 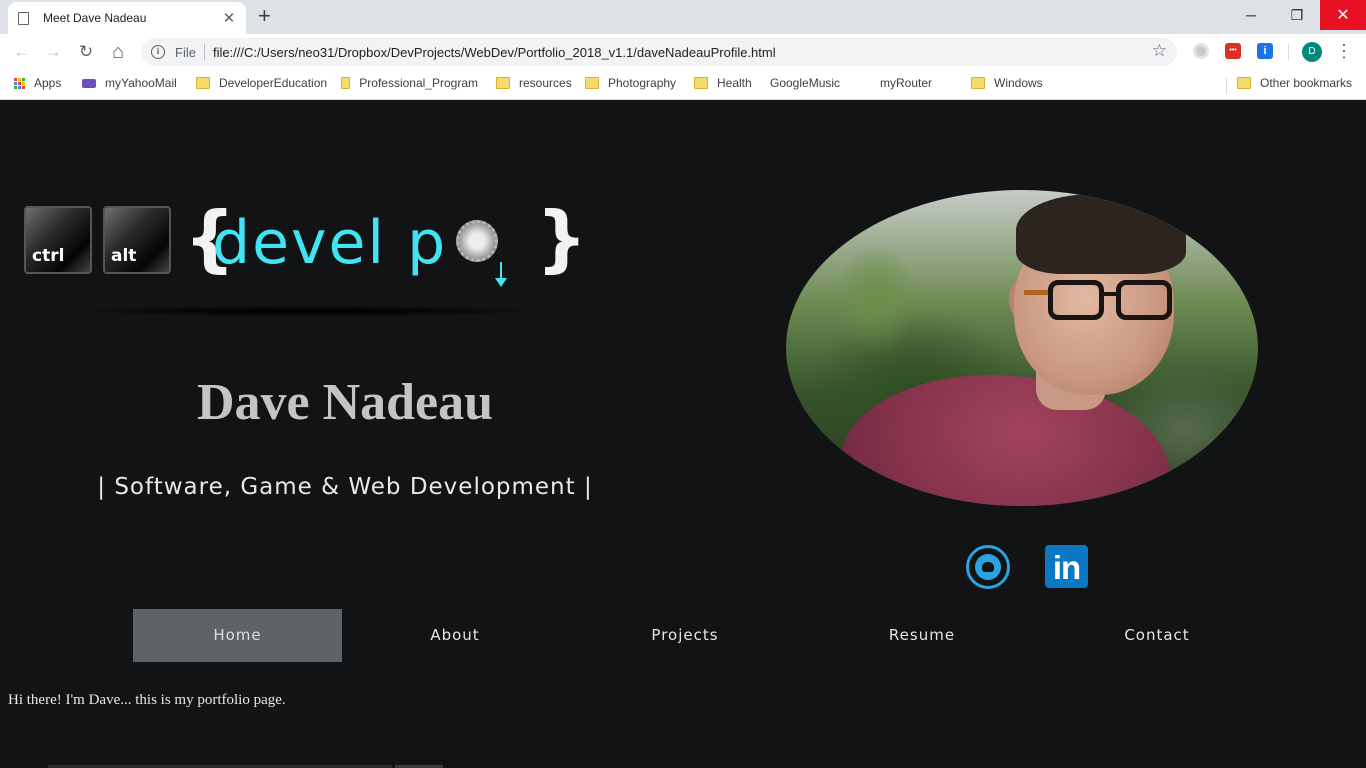 What do you see at coordinates (22, 52) in the screenshot?
I see `back-button: ←` at bounding box center [22, 52].